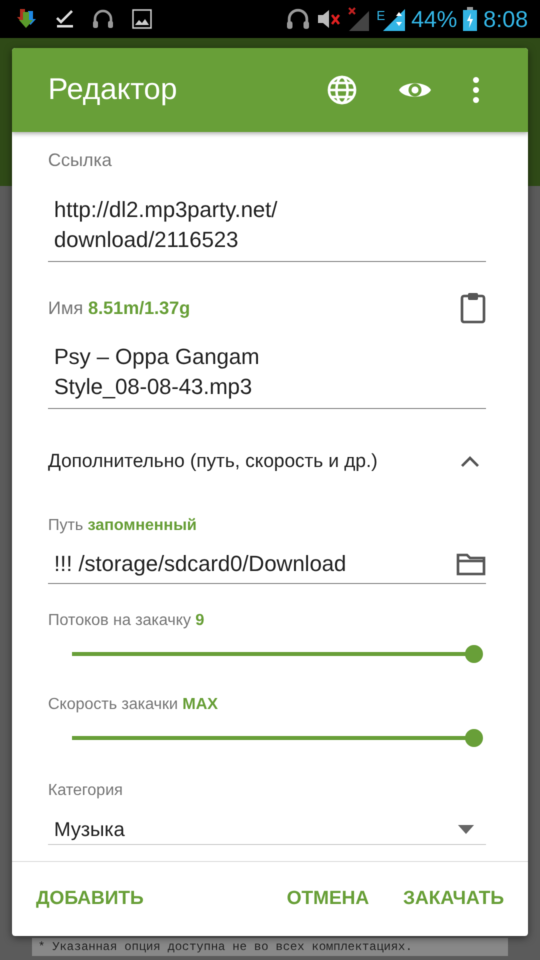 This screenshot has height=960, width=540. Describe the element at coordinates (123, 526) in the screenshot. I see `path-label: Путь запомненный` at that location.